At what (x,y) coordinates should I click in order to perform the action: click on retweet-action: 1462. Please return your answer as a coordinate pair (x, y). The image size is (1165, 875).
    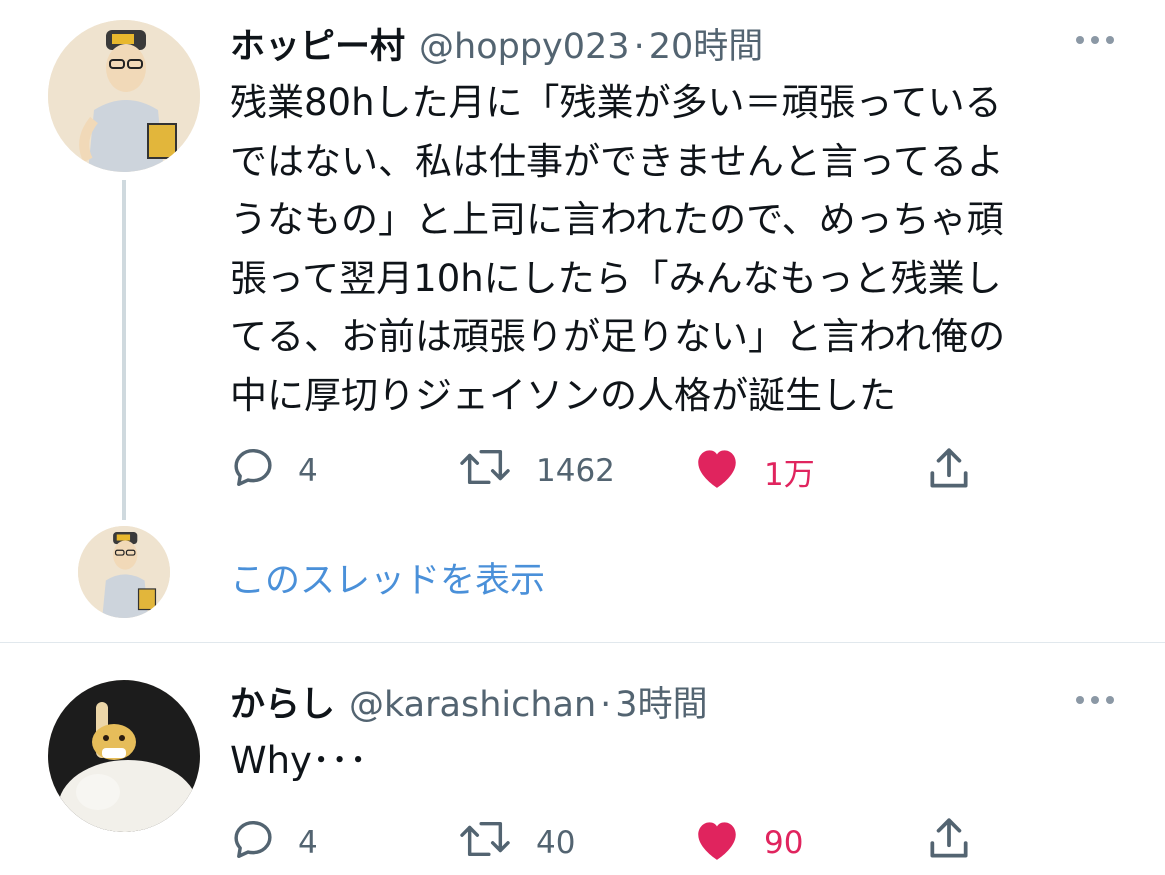
    Looking at the image, I should click on (535, 471).